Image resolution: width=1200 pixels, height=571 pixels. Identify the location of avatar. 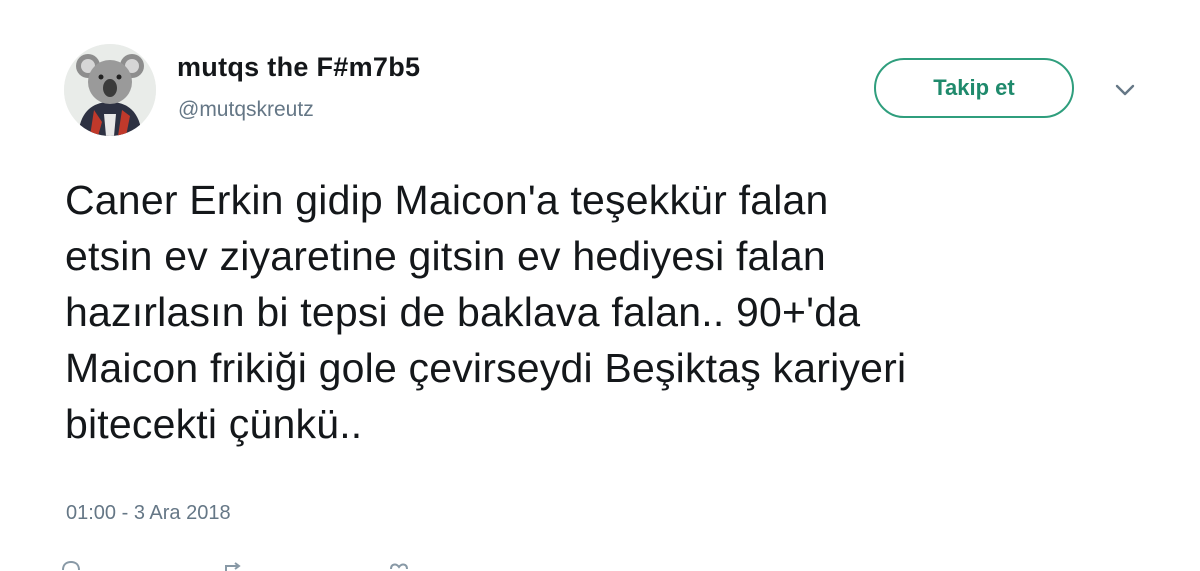
(110, 90).